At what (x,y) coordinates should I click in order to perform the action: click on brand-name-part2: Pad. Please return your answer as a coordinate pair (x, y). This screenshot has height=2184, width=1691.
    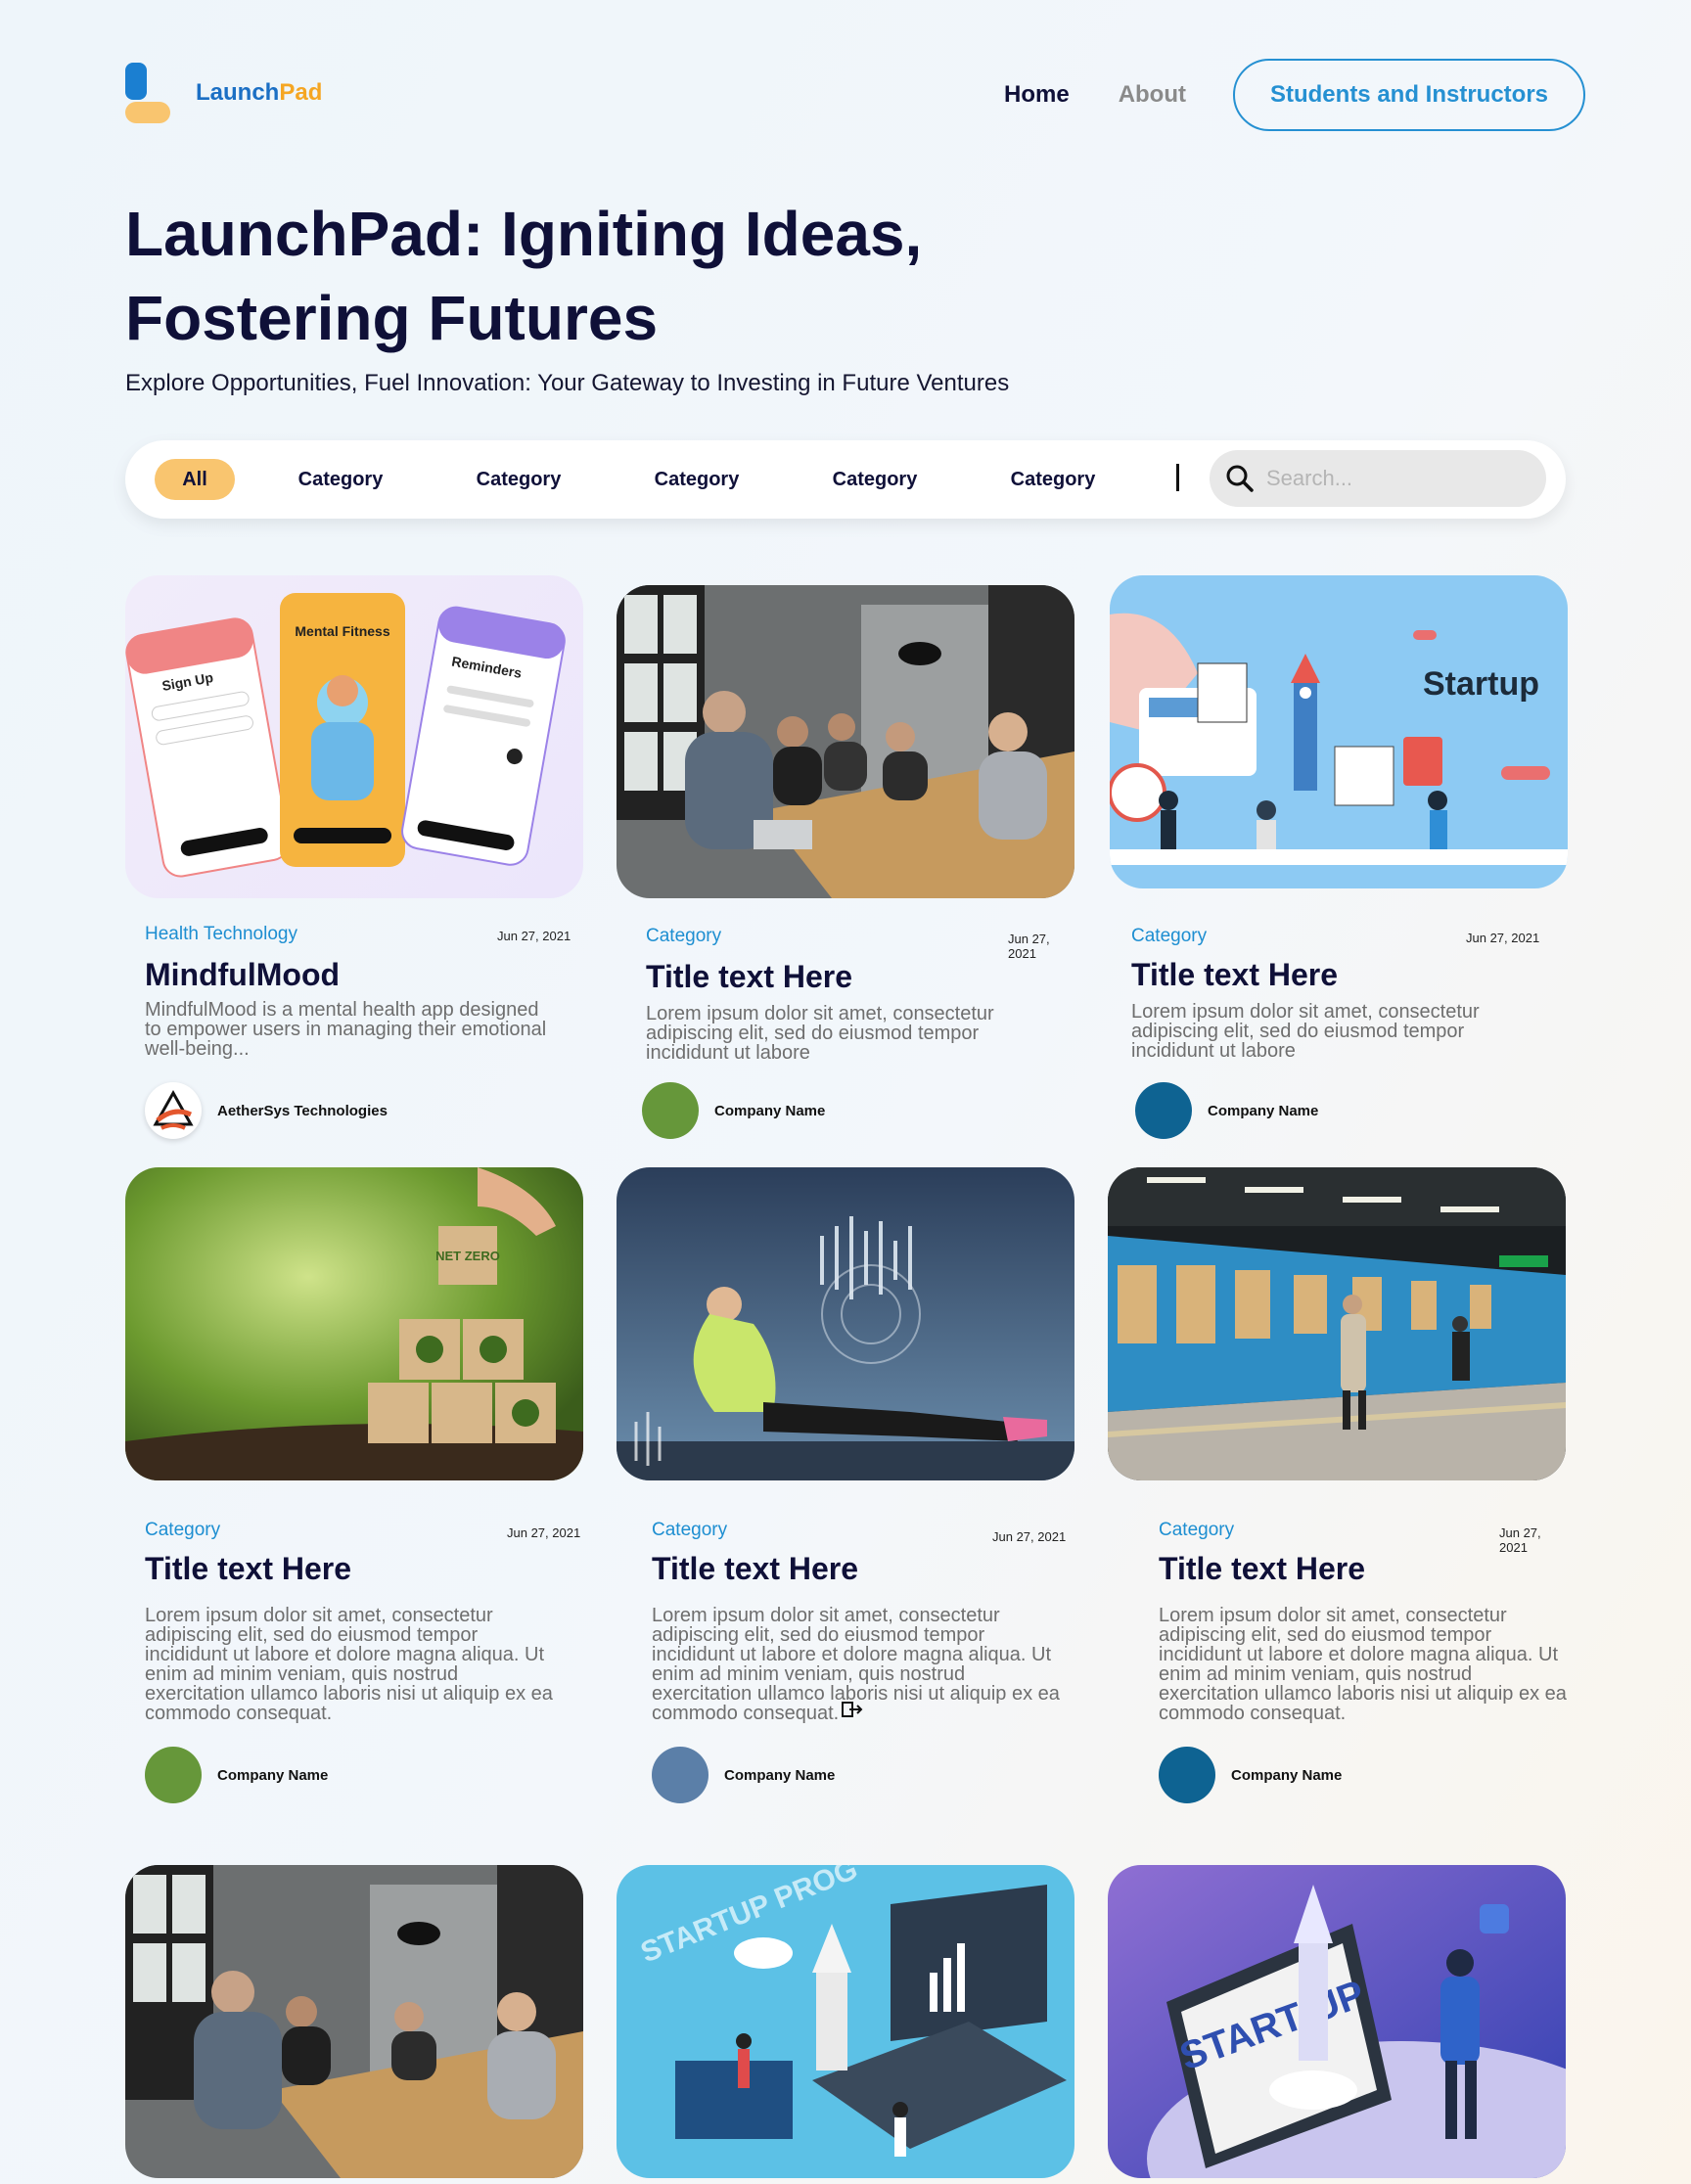
    Looking at the image, I should click on (301, 92).